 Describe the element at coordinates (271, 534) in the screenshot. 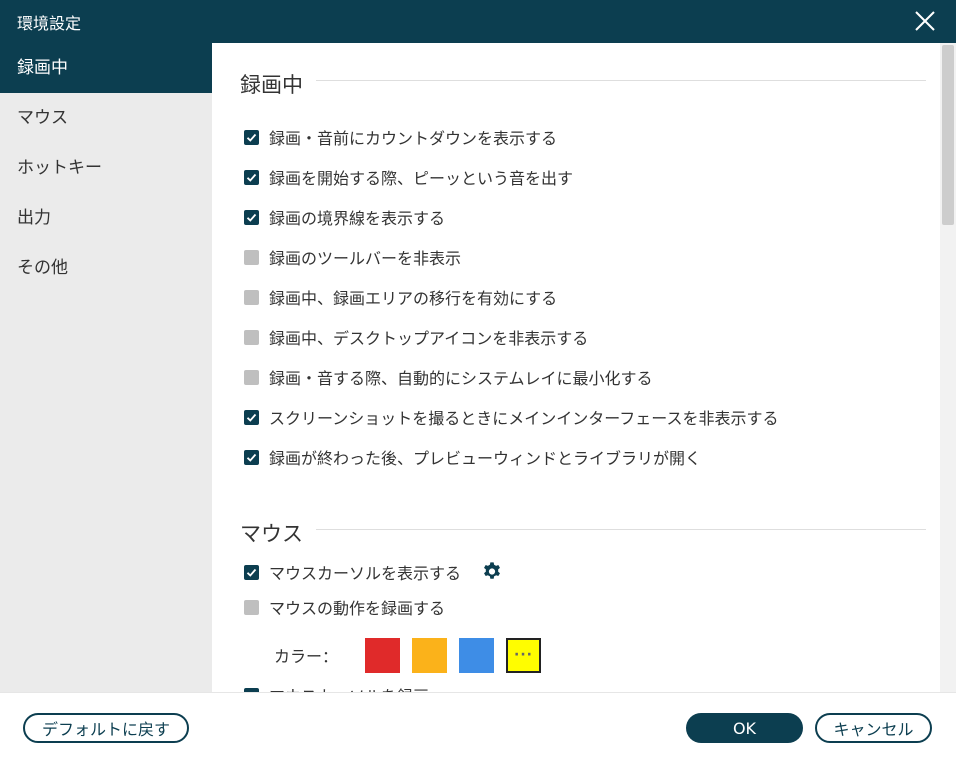

I see `section-heading-mouse: マウス` at that location.